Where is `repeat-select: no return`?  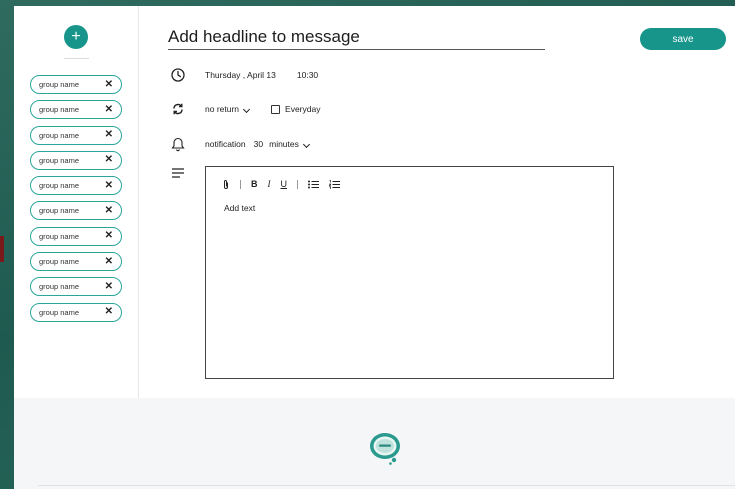 repeat-select: no return is located at coordinates (228, 109).